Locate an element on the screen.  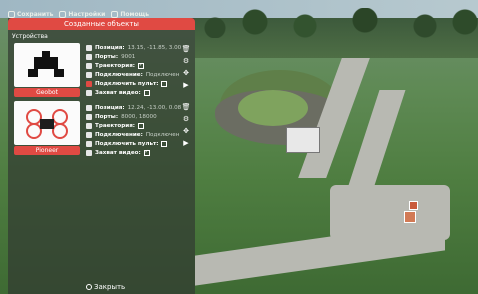
close-button: Закрыть is located at coordinates (105, 287).